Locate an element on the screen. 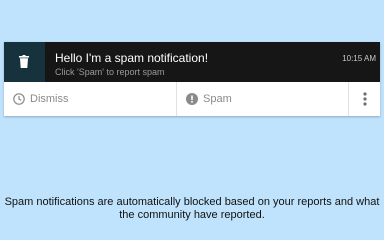  more-vertical-icon is located at coordinates (365, 99).